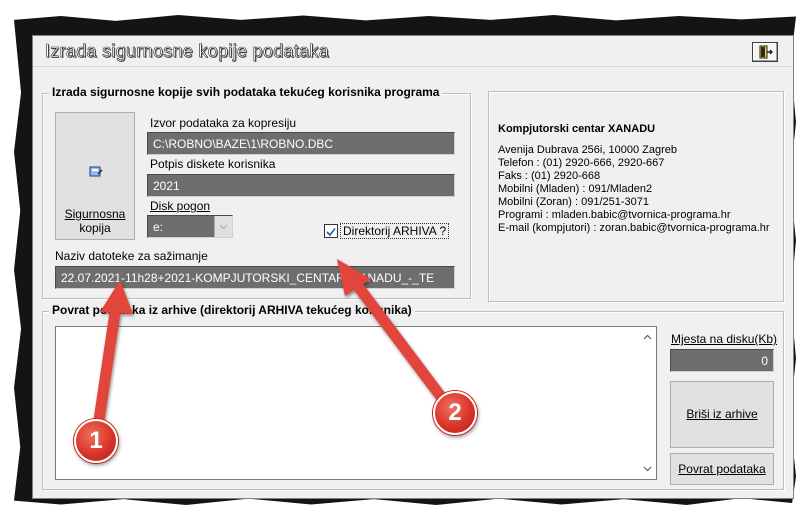 This screenshot has width=811, height=520. I want to click on signature-field: 2021, so click(301, 185).